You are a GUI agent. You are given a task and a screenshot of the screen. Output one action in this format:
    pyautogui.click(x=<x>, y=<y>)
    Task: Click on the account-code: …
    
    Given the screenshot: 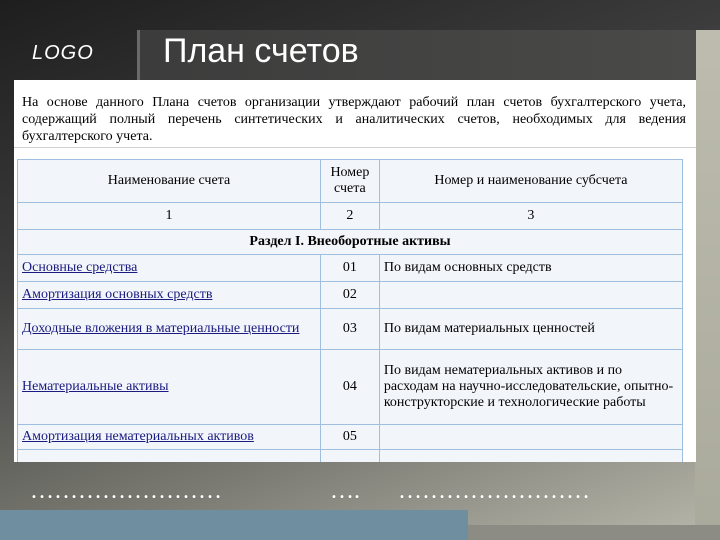 What is the action you would take?
    pyautogui.click(x=349, y=455)
    